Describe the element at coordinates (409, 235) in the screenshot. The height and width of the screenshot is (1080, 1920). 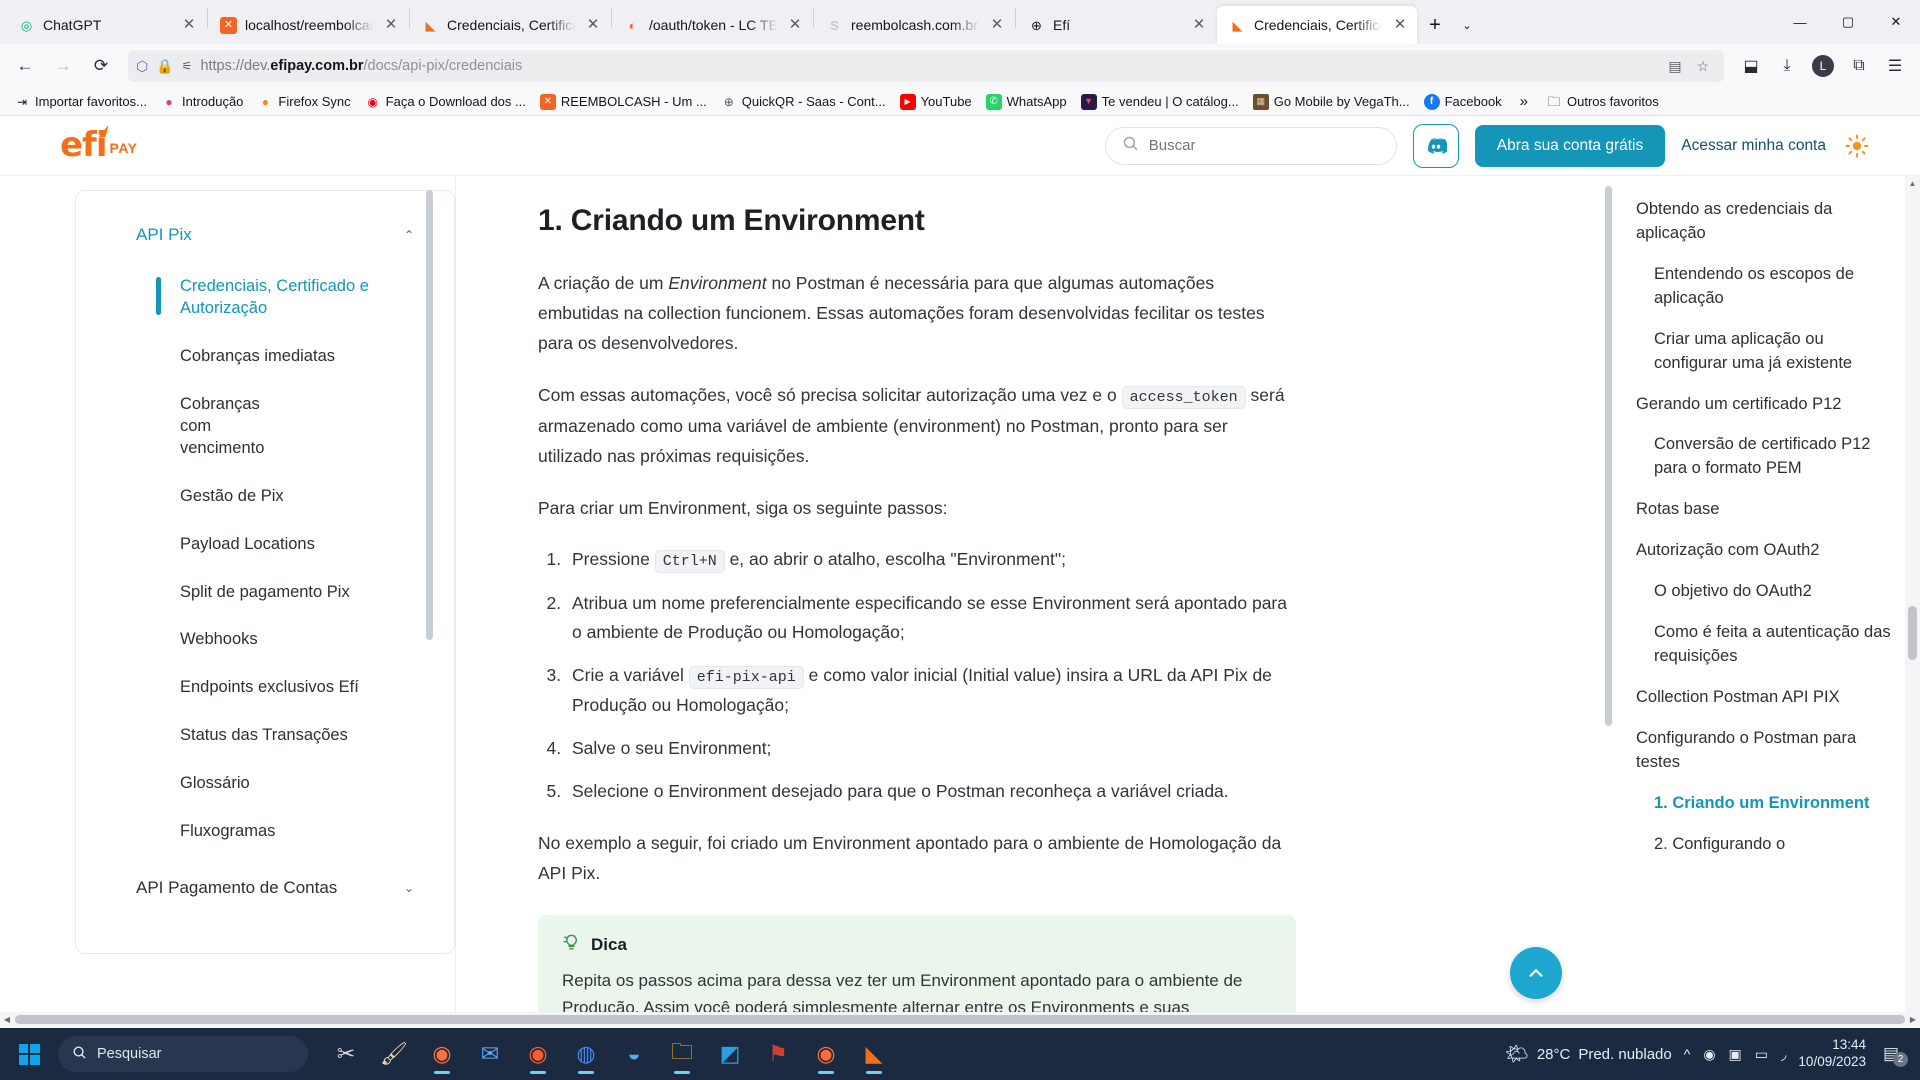
I see `chevron-up-icon: ⌃` at that location.